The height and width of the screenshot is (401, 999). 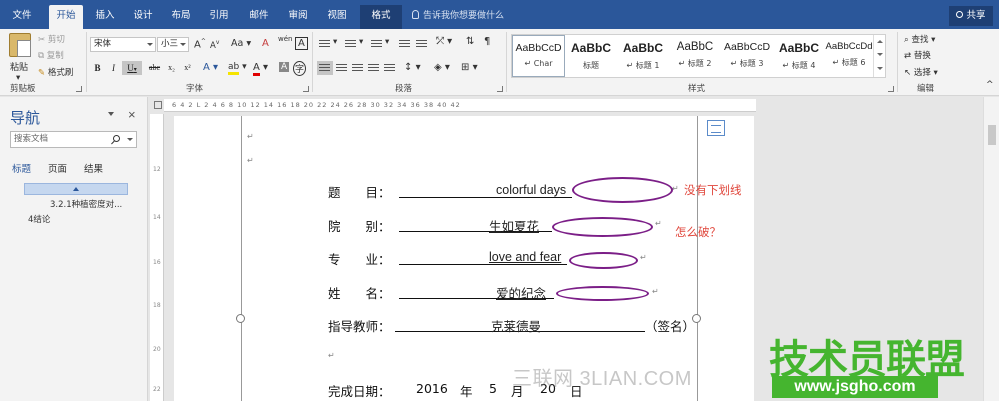 What do you see at coordinates (919, 39) in the screenshot?
I see `find-button: ⌕ 查找 ▾` at bounding box center [919, 39].